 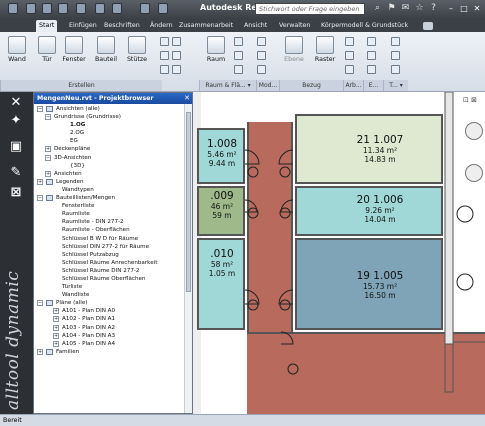 What do you see at coordinates (163, 8) in the screenshot?
I see `quick-access-dropdown-icon` at bounding box center [163, 8].